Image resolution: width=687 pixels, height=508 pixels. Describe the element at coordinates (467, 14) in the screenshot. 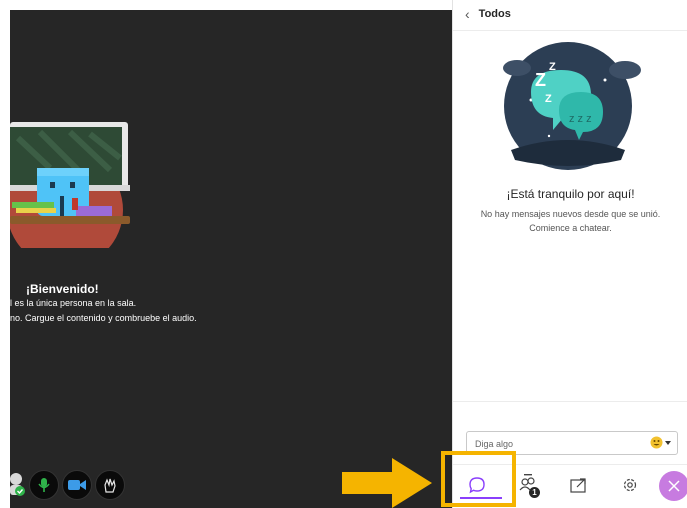

I see `chevron-left-icon: ‹` at that location.